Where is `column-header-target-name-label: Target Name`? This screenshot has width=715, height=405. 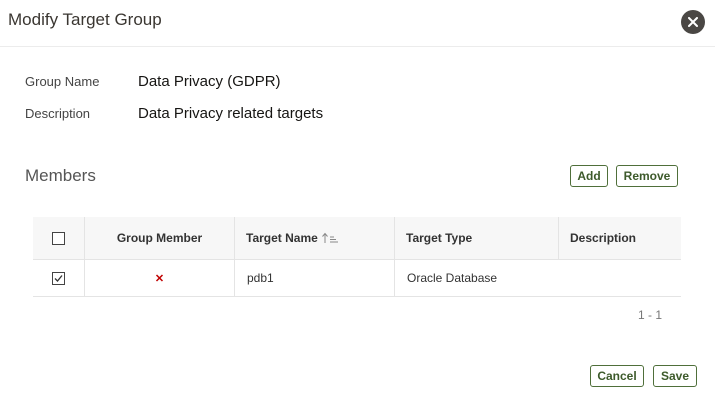 column-header-target-name-label: Target Name is located at coordinates (282, 238).